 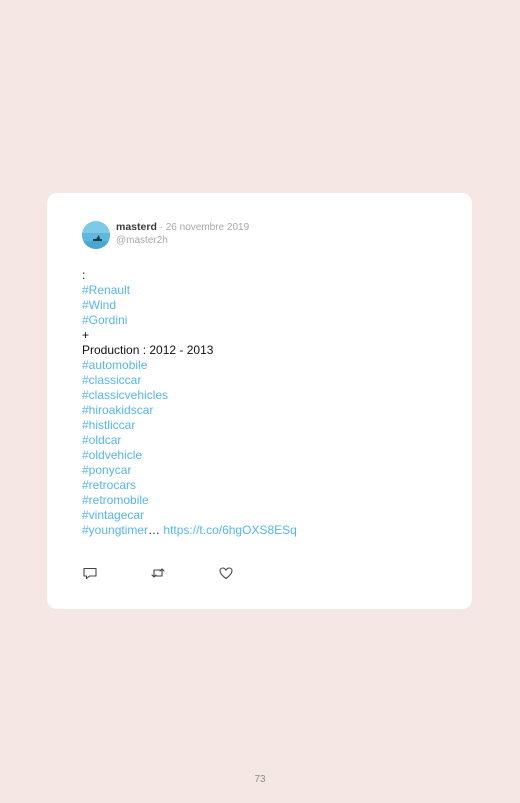 I want to click on avatar, so click(x=96, y=235).